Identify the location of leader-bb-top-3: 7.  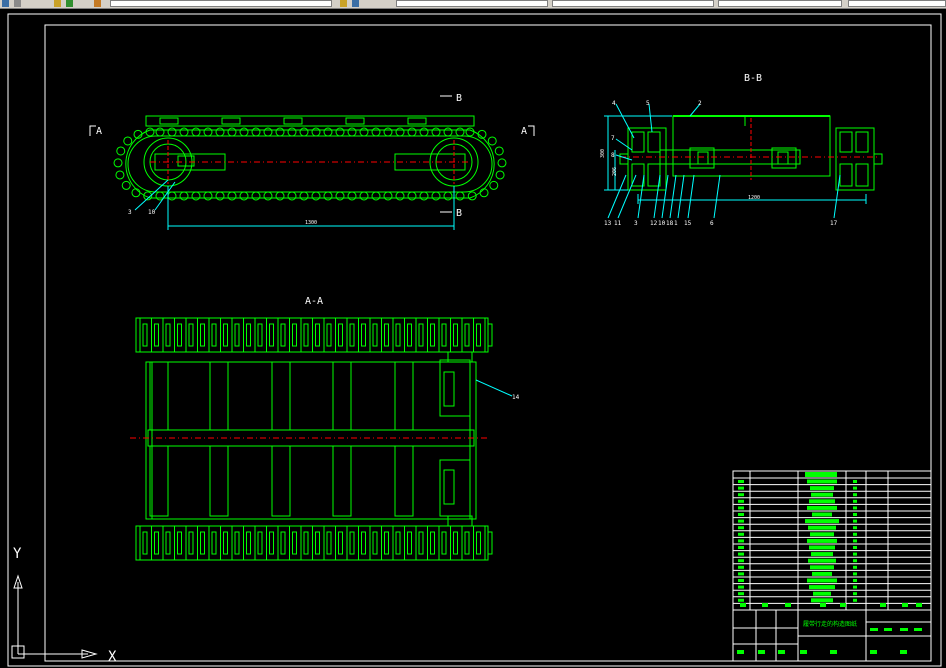
(613, 138).